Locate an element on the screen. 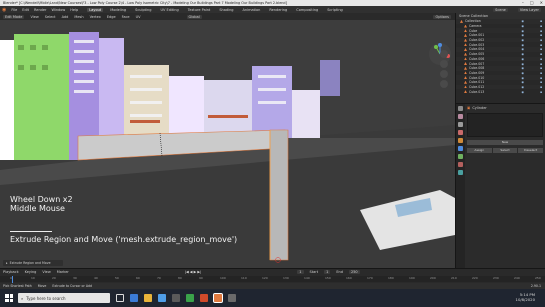 This screenshot has width=545, height=307. timeline-keying-menu: Keying is located at coordinates (31, 272).